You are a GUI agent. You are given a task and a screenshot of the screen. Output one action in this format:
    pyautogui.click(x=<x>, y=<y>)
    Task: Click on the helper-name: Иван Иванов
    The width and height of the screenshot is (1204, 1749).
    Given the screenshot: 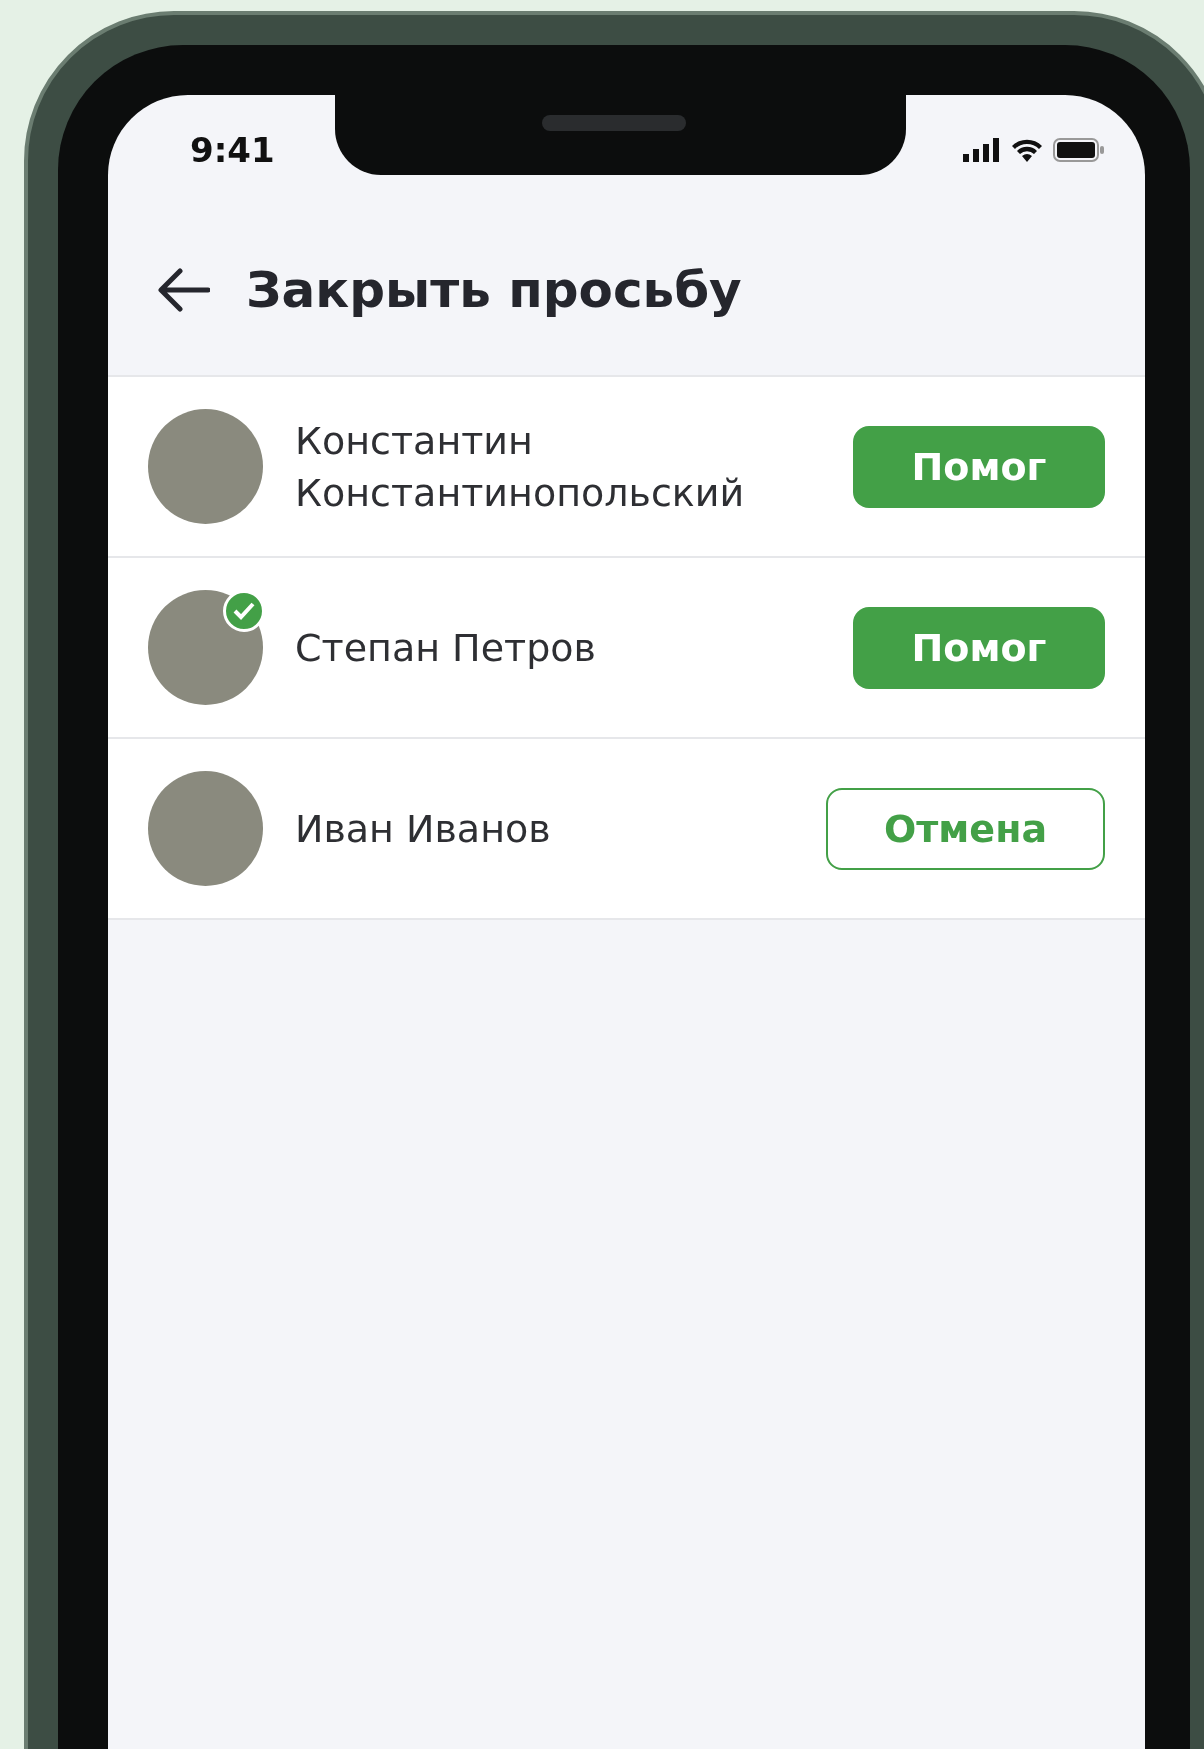 What is the action you would take?
    pyautogui.click(x=423, y=829)
    